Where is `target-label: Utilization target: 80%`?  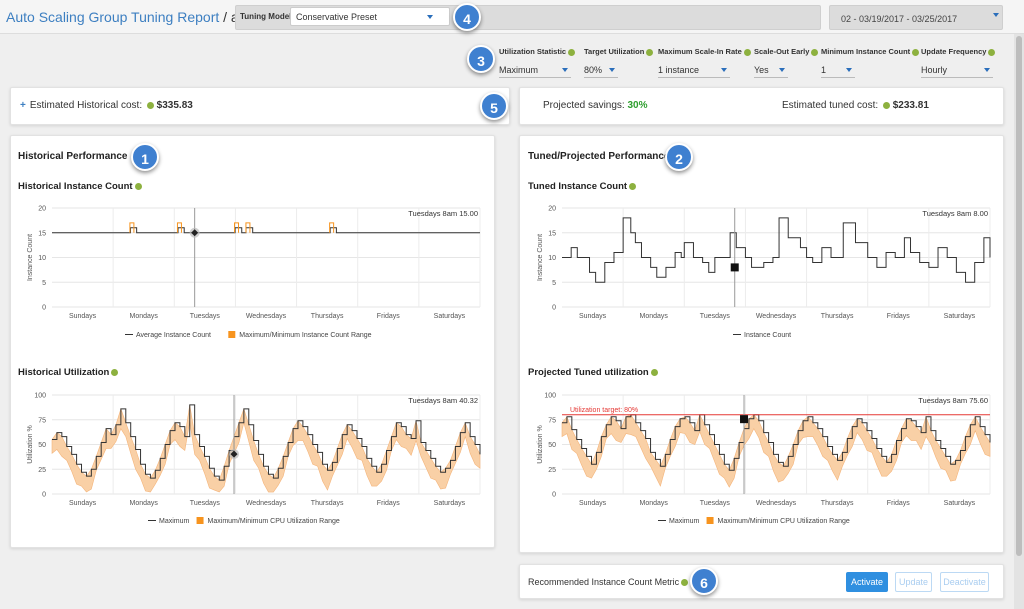 target-label: Utilization target: 80% is located at coordinates (604, 410).